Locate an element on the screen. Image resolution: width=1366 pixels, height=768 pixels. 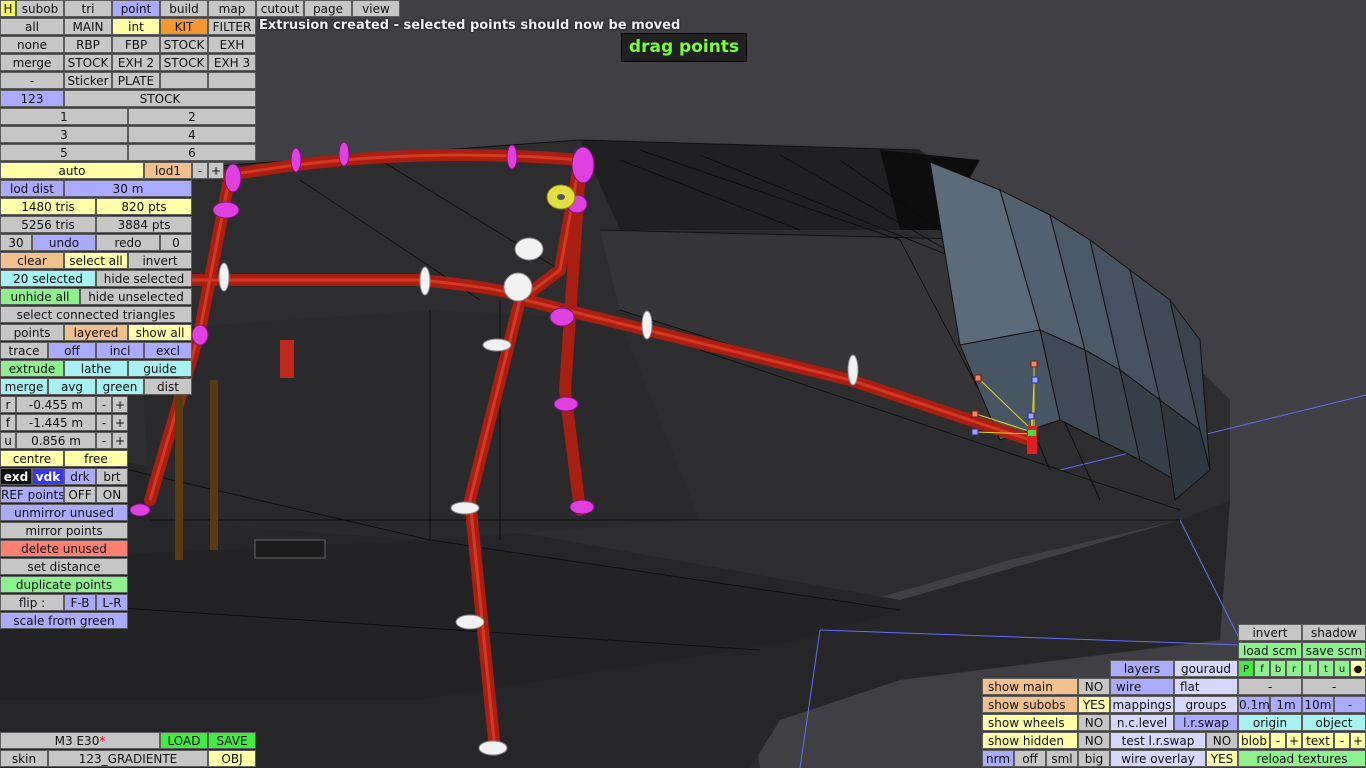
show-main-label: show main is located at coordinates (1030, 686).